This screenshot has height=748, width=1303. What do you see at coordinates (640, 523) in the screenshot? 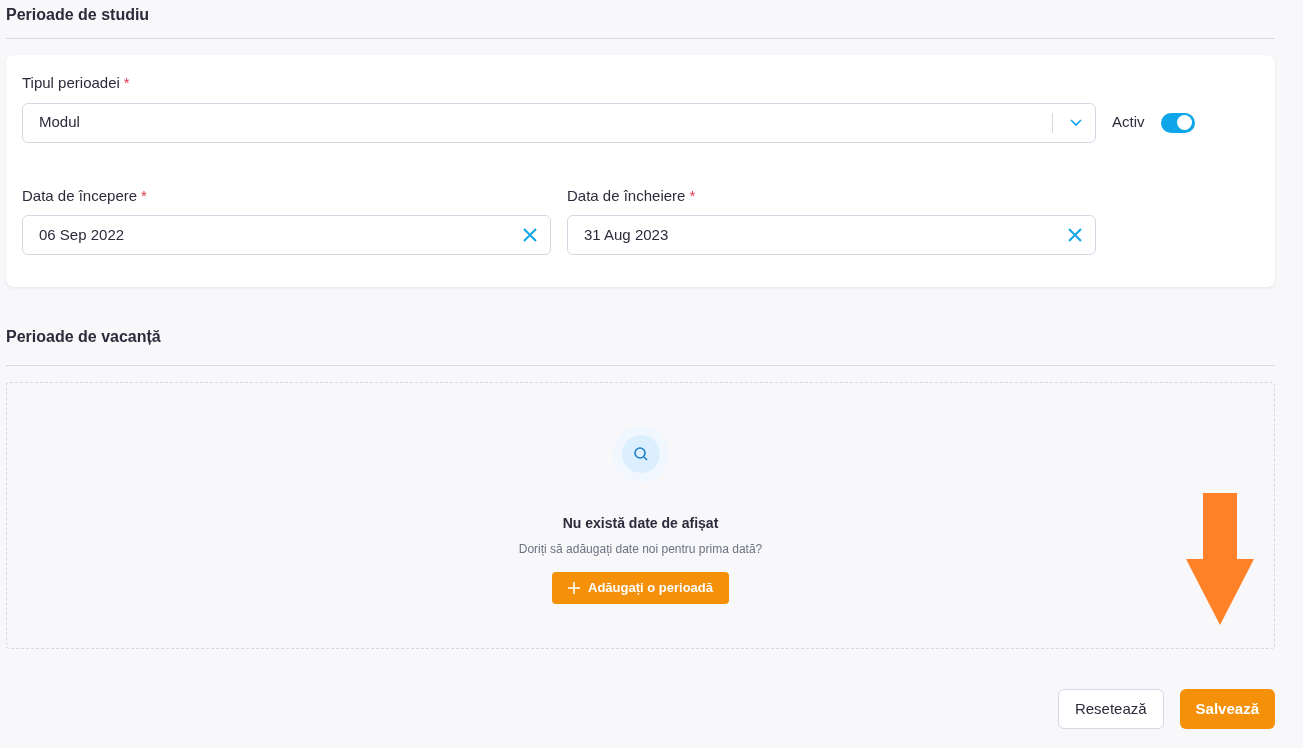
I see `empty-state-title: Nu există date de afișat` at bounding box center [640, 523].